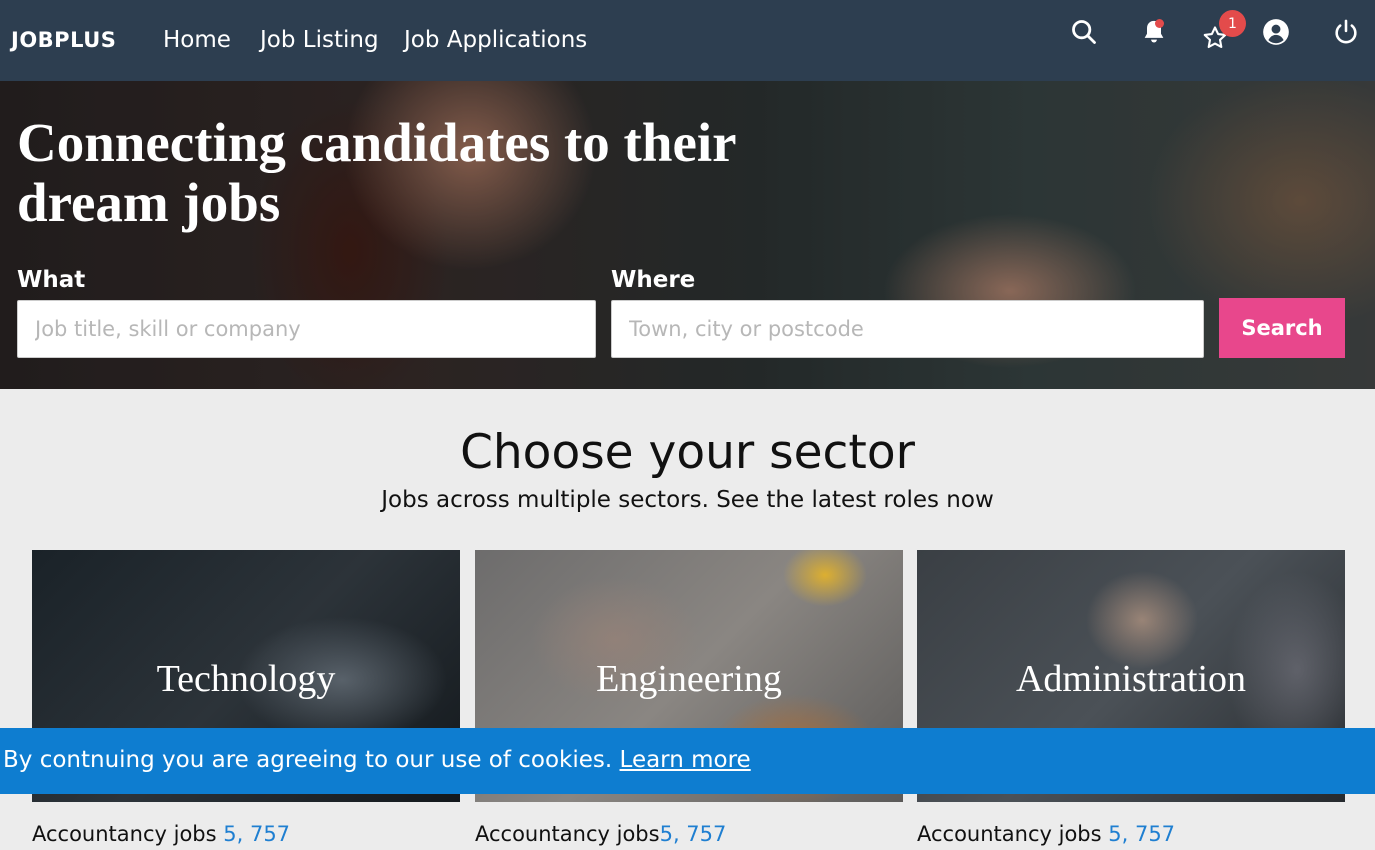  Describe the element at coordinates (197, 40) in the screenshot. I see `nav-home: Home` at that location.